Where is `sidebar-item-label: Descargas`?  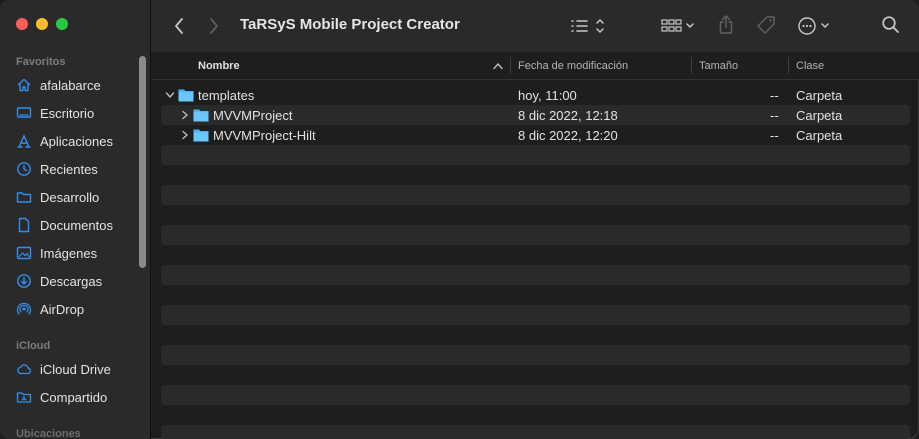 sidebar-item-label: Descargas is located at coordinates (71, 281).